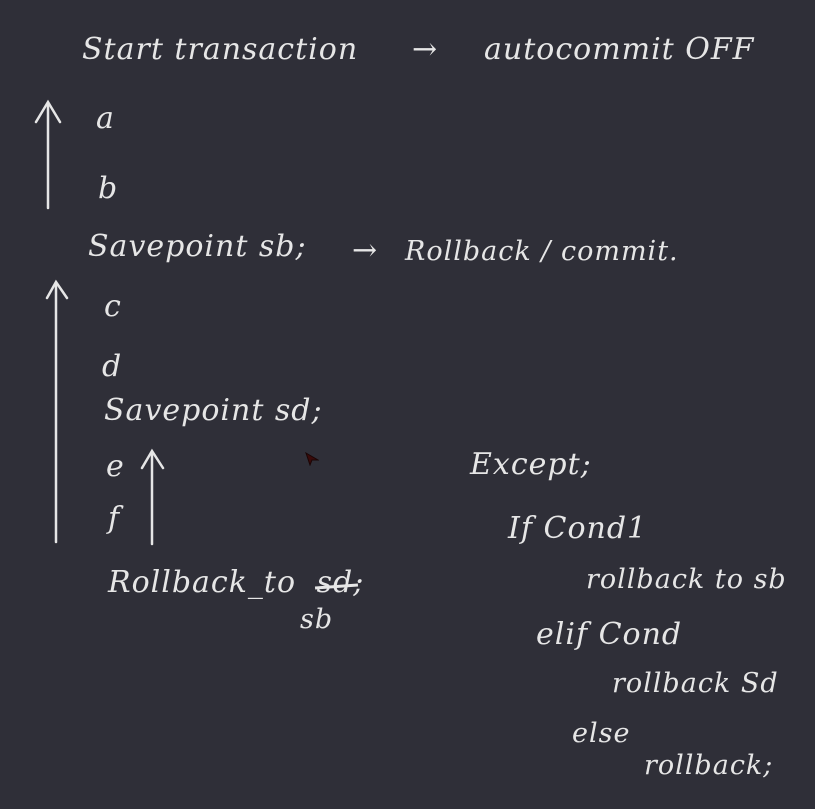 This screenshot has height=809, width=815. Describe the element at coordinates (105, 118) in the screenshot. I see `item-a: a` at that location.